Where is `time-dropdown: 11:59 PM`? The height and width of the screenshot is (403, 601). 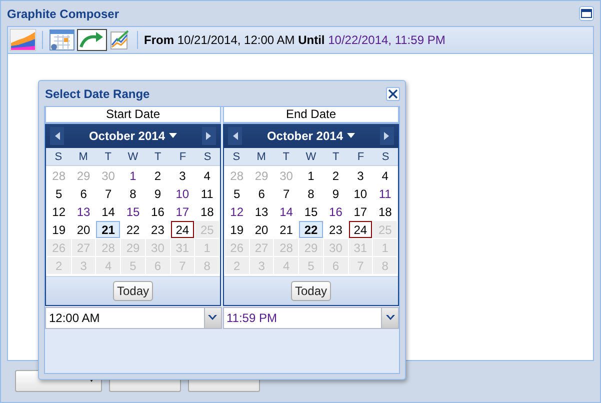 time-dropdown: 11:59 PM is located at coordinates (310, 318).